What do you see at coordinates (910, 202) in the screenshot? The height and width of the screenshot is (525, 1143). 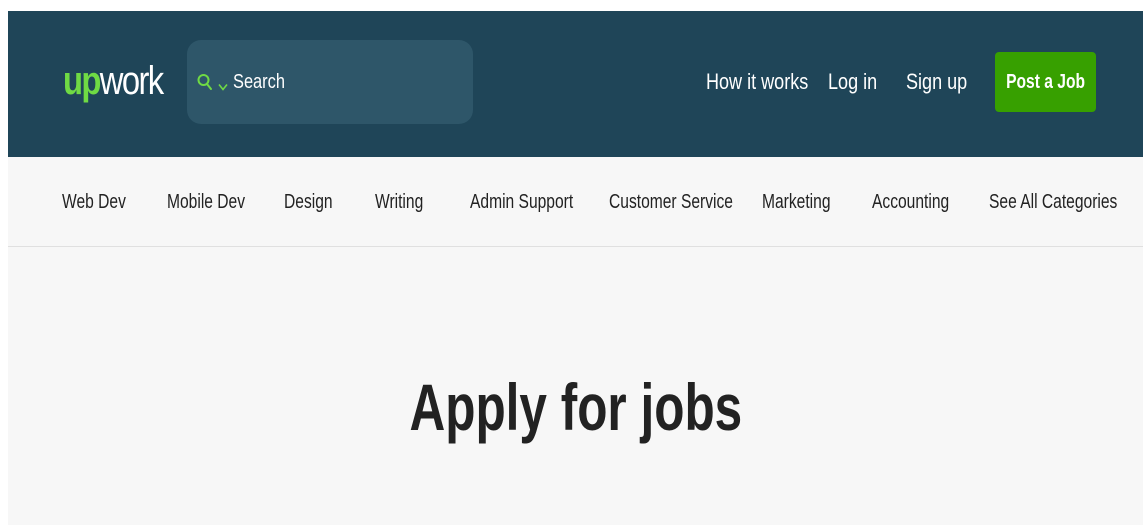 I see `category-accounting: Accounting` at bounding box center [910, 202].